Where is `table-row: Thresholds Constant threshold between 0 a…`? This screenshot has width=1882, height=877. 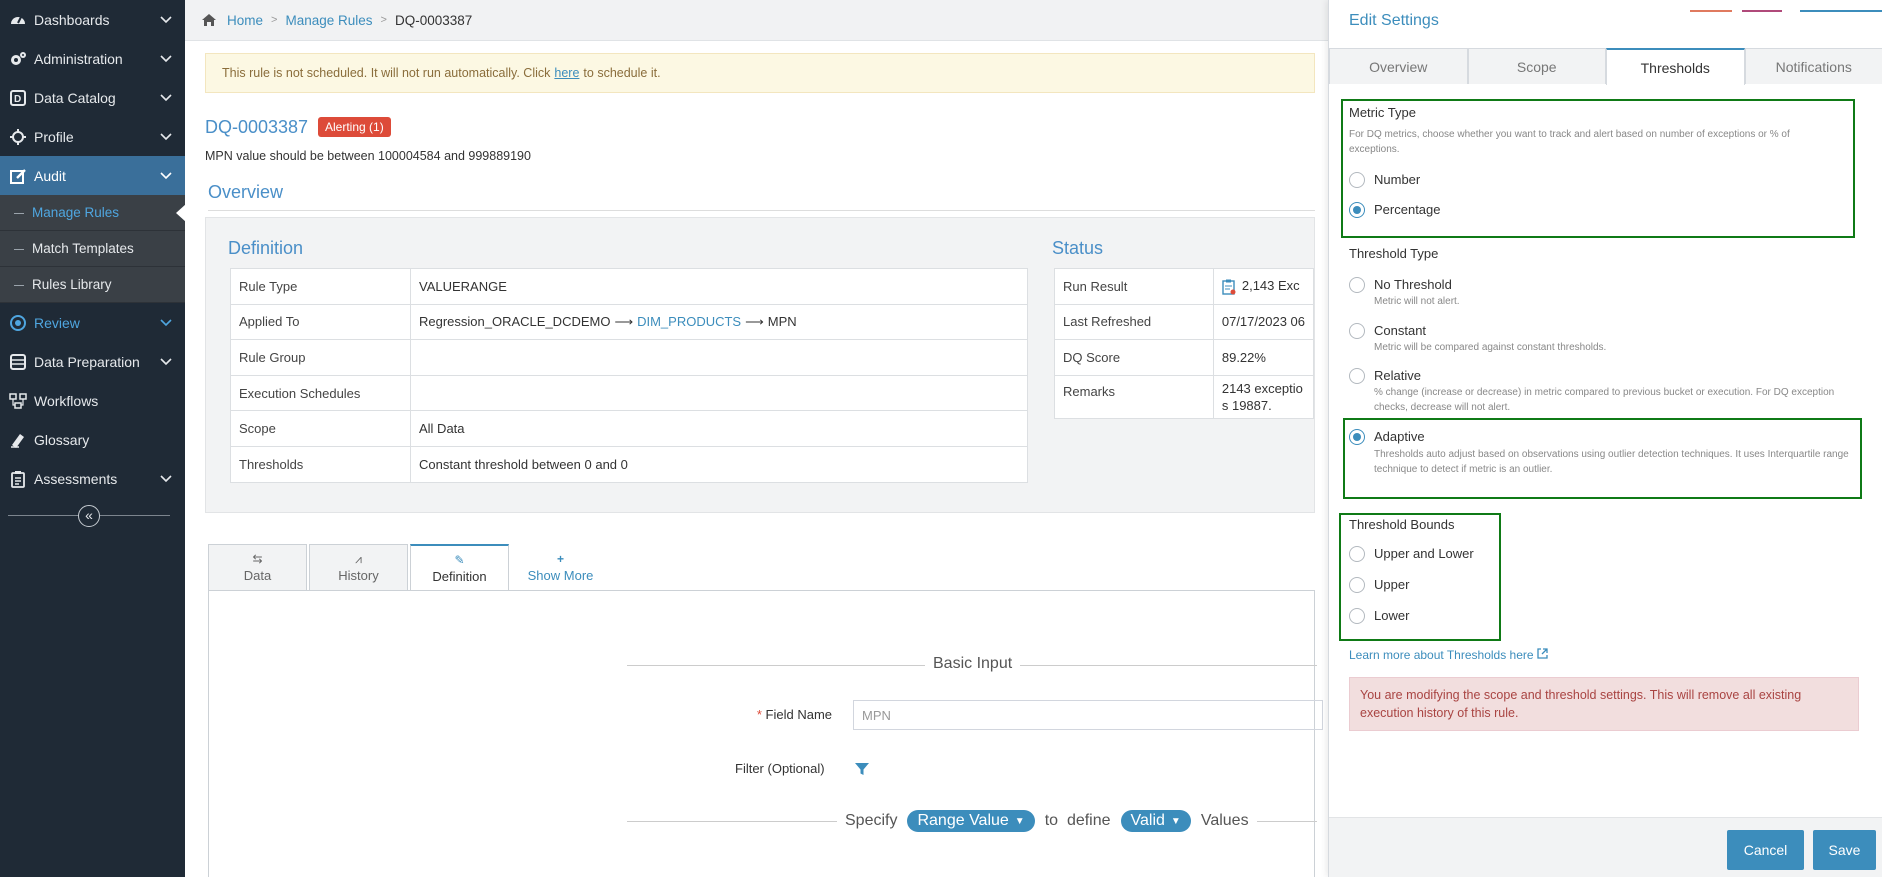
table-row: Thresholds Constant threshold between 0 a… is located at coordinates (629, 464).